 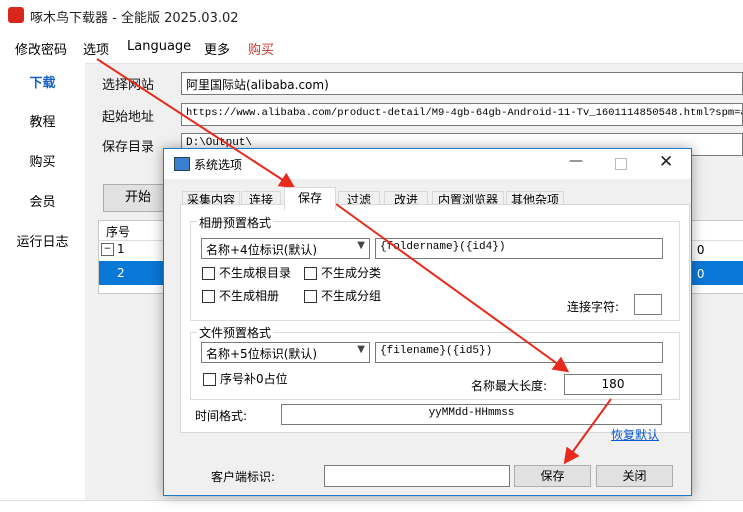 I want to click on arrow-to-save-button, so click(x=587, y=431).